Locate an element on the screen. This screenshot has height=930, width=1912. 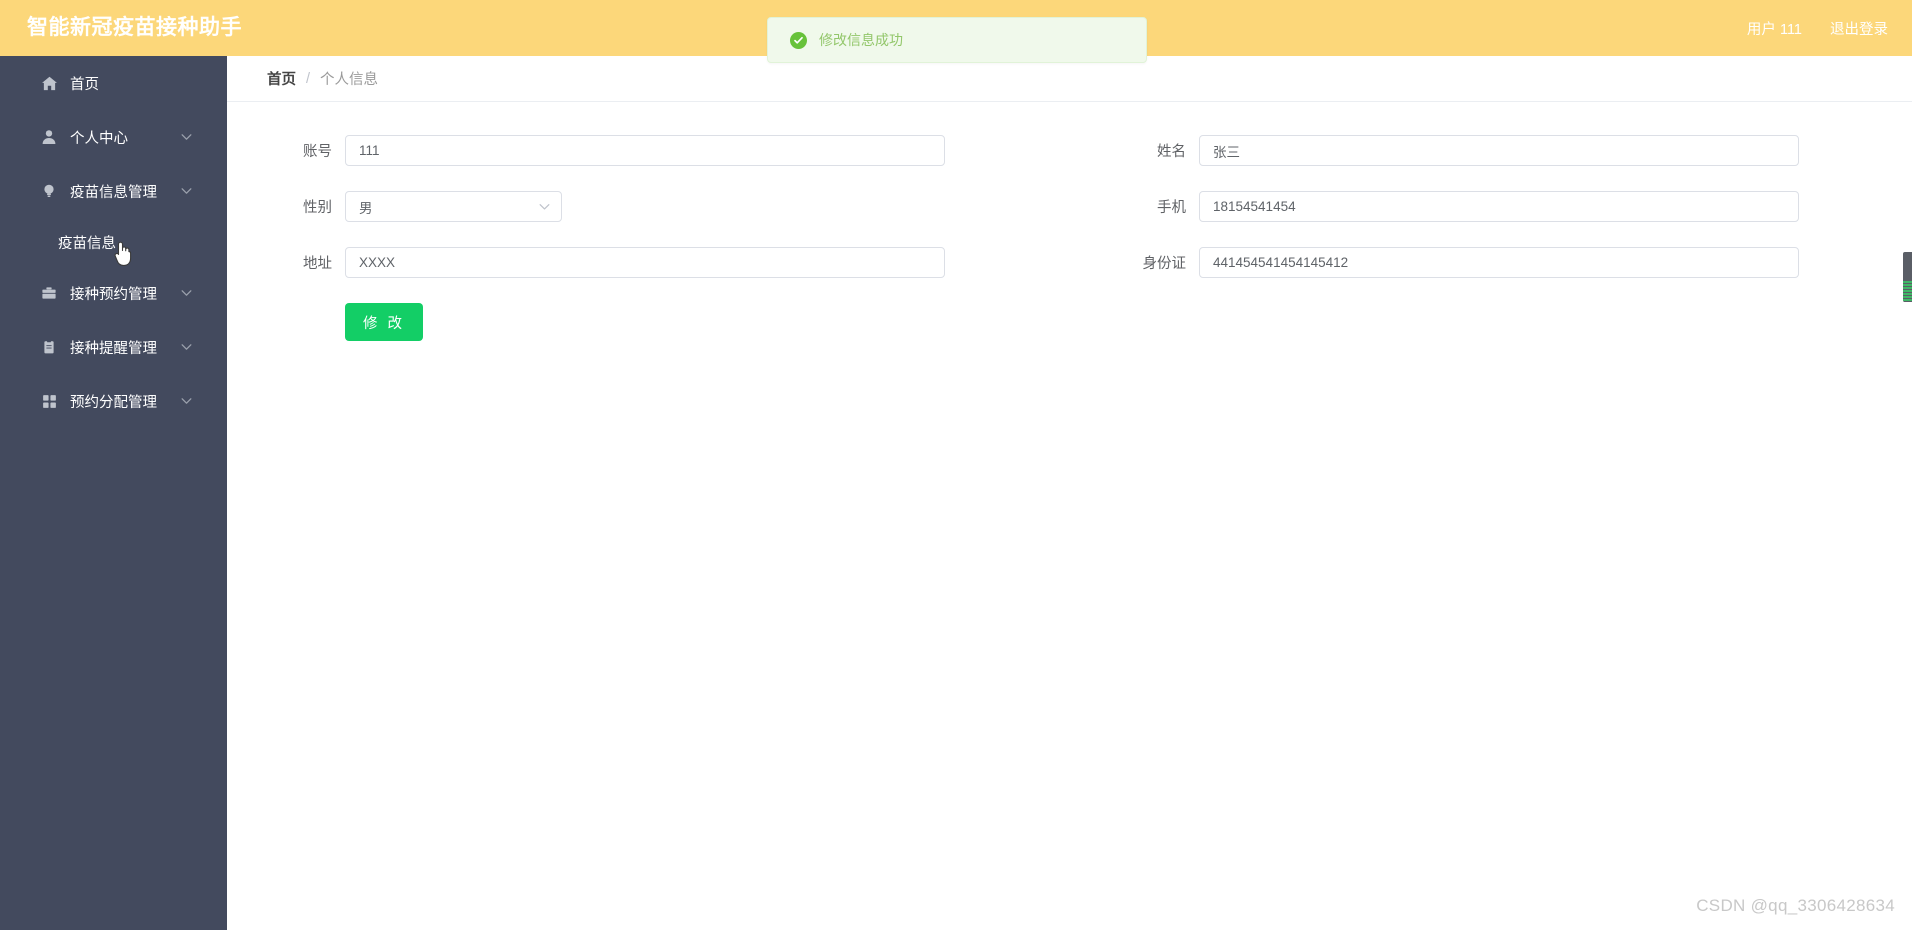
logout-button: 退出登录 is located at coordinates (1859, 28).